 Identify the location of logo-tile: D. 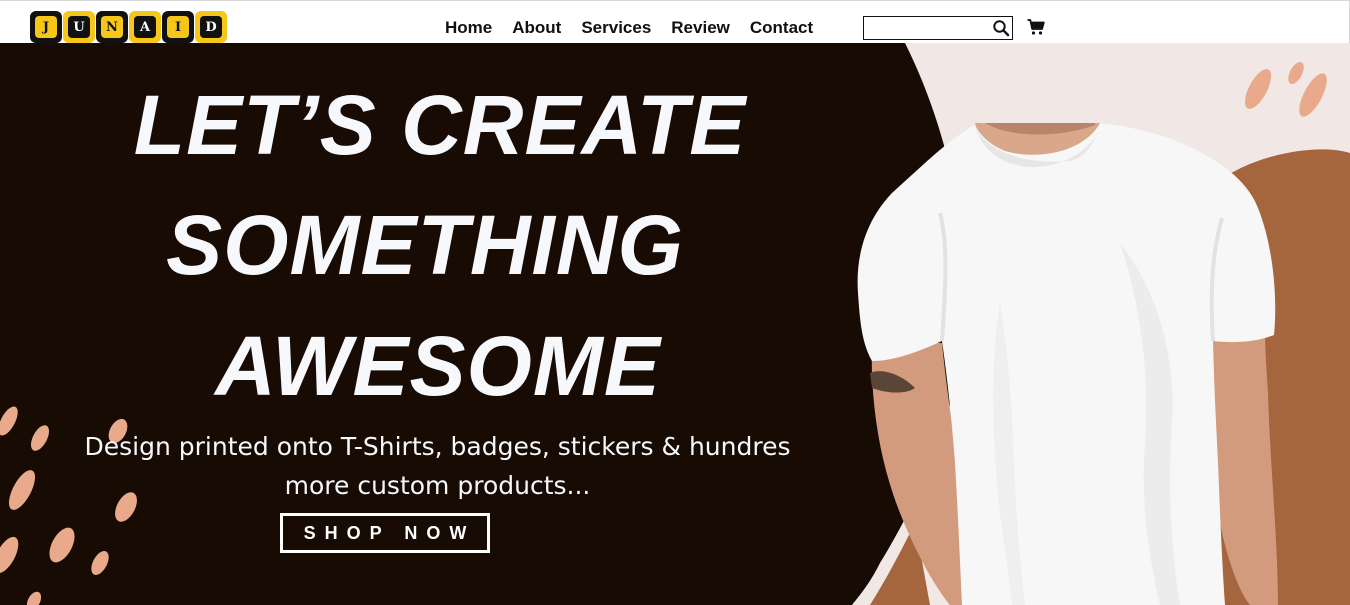
(211, 27).